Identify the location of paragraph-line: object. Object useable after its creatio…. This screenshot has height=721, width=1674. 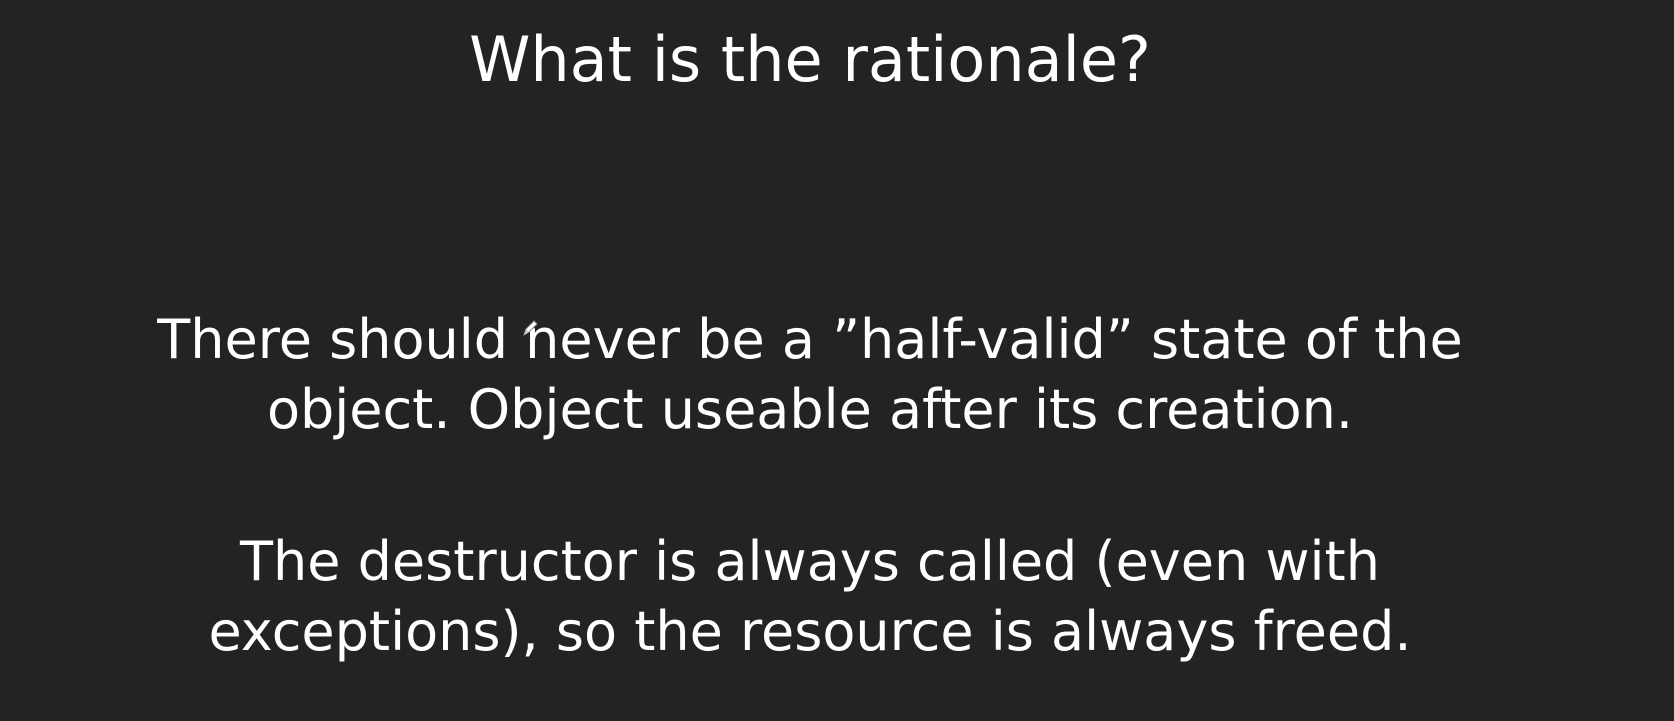
(810, 409).